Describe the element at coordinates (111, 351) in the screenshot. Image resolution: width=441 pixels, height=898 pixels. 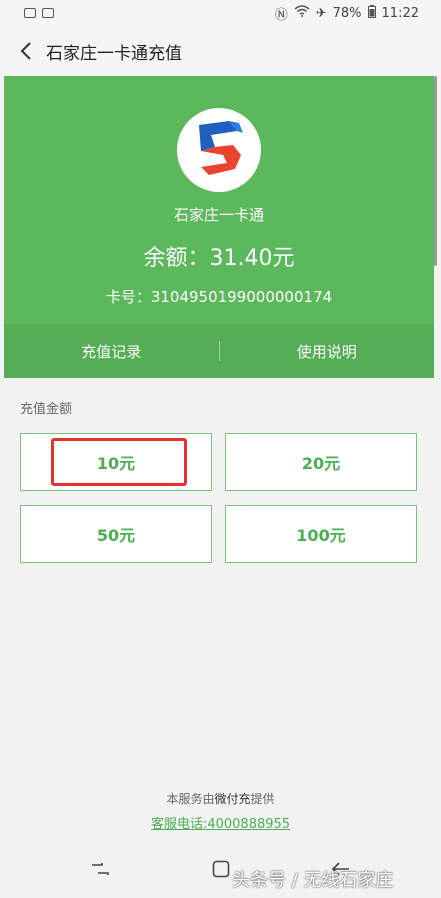
I see `tab-recharge-history: 充值记录` at that location.